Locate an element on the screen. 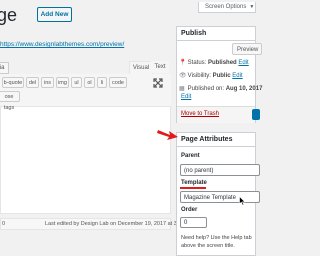 This screenshot has width=320, height=256. status-value: Published is located at coordinates (222, 63).